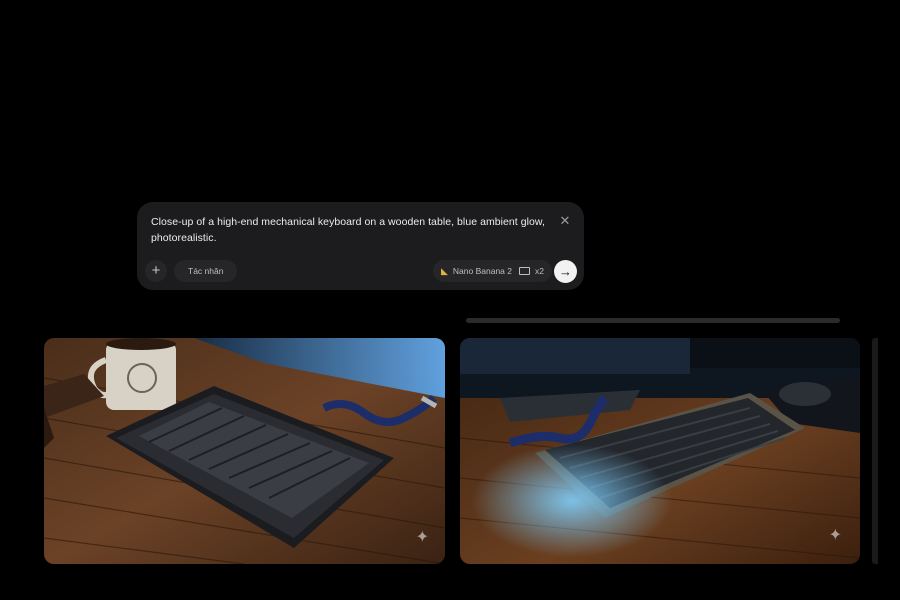 This screenshot has width=900, height=600. I want to click on image-count-label: x2, so click(539, 271).